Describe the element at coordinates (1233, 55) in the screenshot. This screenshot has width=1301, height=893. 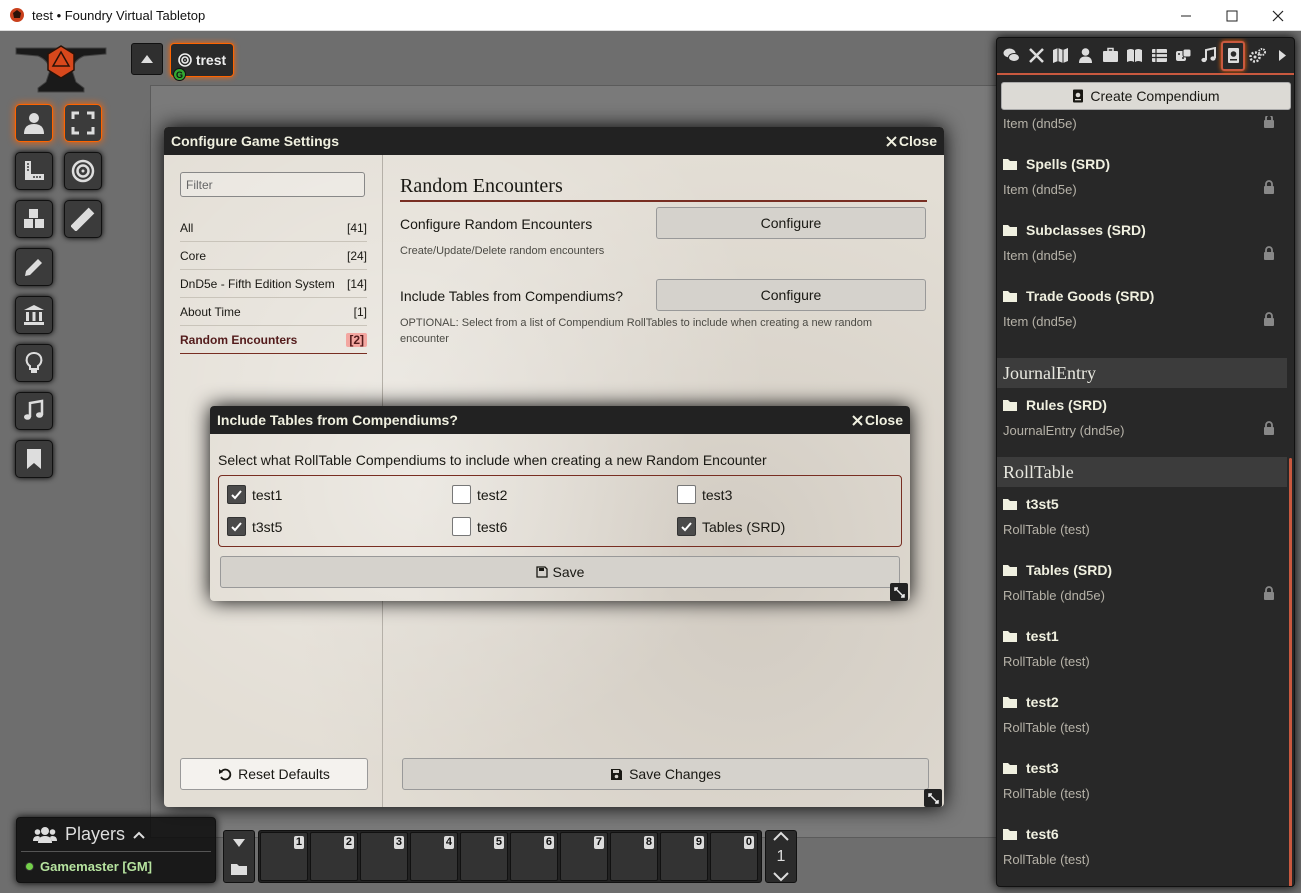
I see `tab-compendium` at that location.